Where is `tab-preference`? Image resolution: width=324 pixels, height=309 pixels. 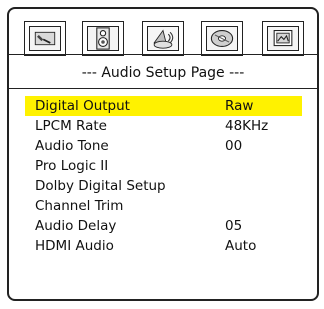 tab-preference is located at coordinates (283, 38).